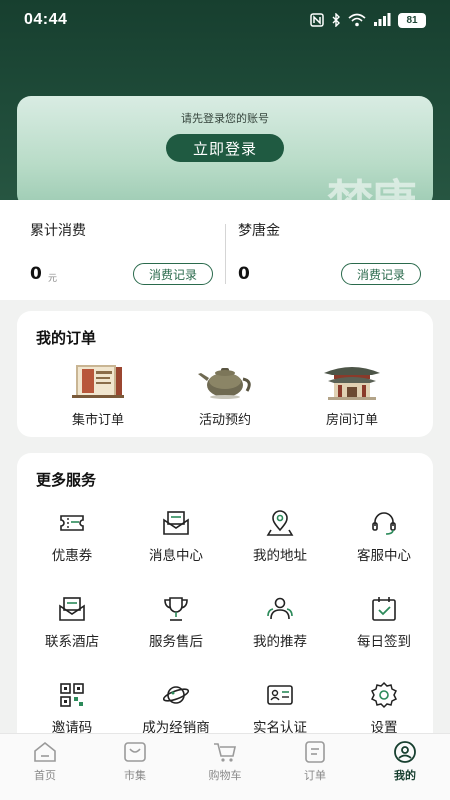  Describe the element at coordinates (72, 536) in the screenshot. I see `service-coupon: 优惠券` at that location.